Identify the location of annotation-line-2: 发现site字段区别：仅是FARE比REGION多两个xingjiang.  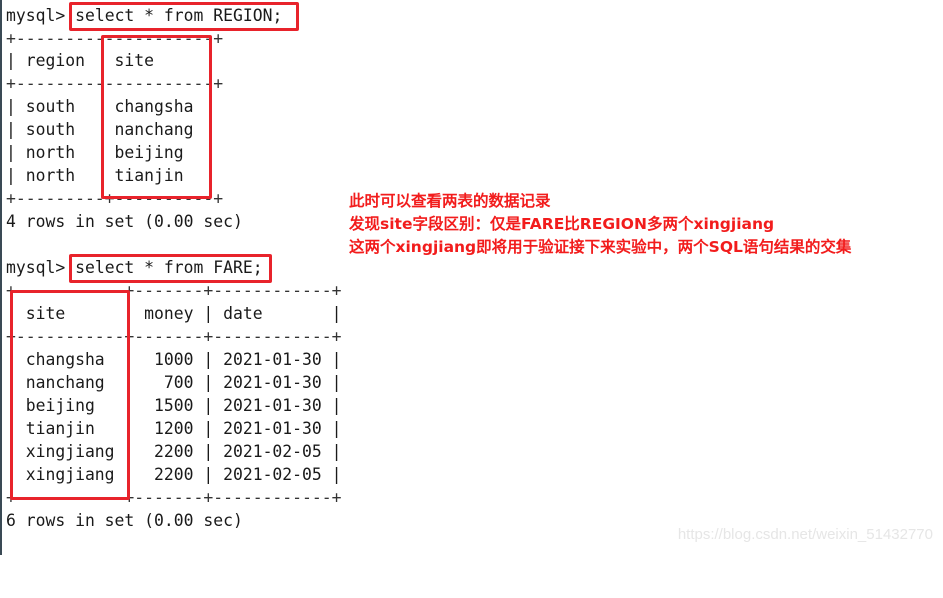
(562, 224).